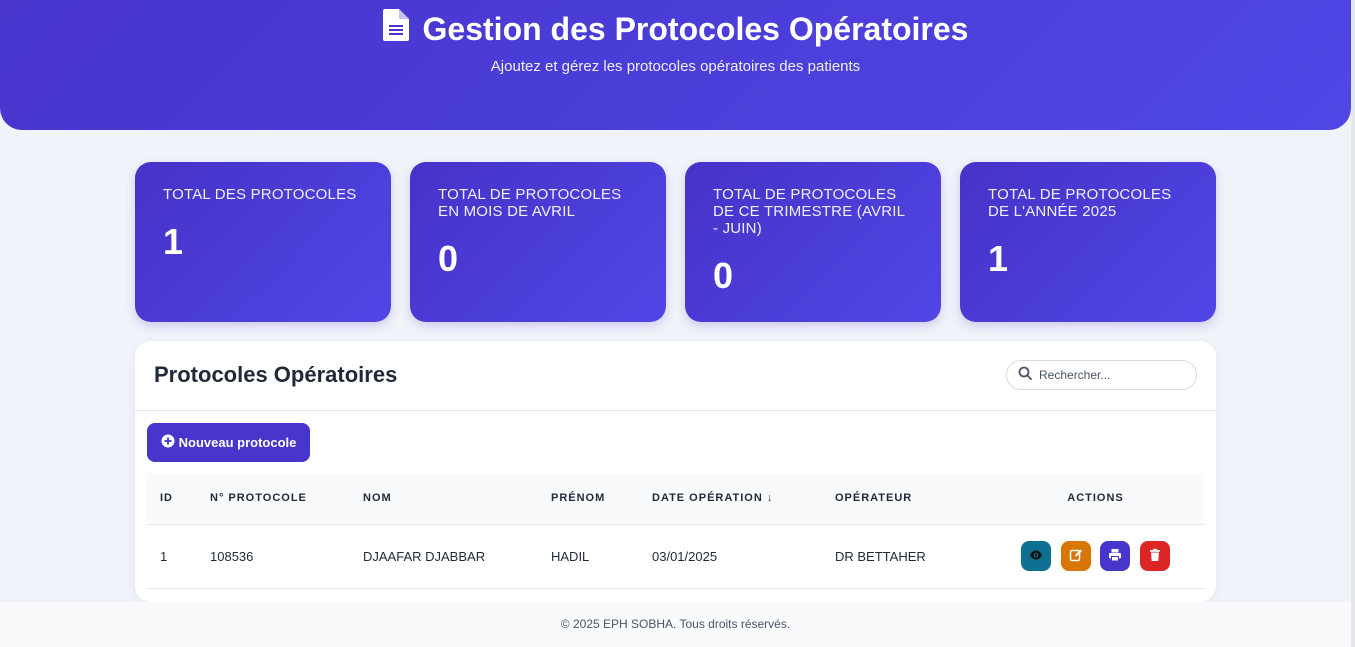 Image resolution: width=1355 pixels, height=647 pixels. I want to click on column-operateur: OPÉRATEUR, so click(904, 498).